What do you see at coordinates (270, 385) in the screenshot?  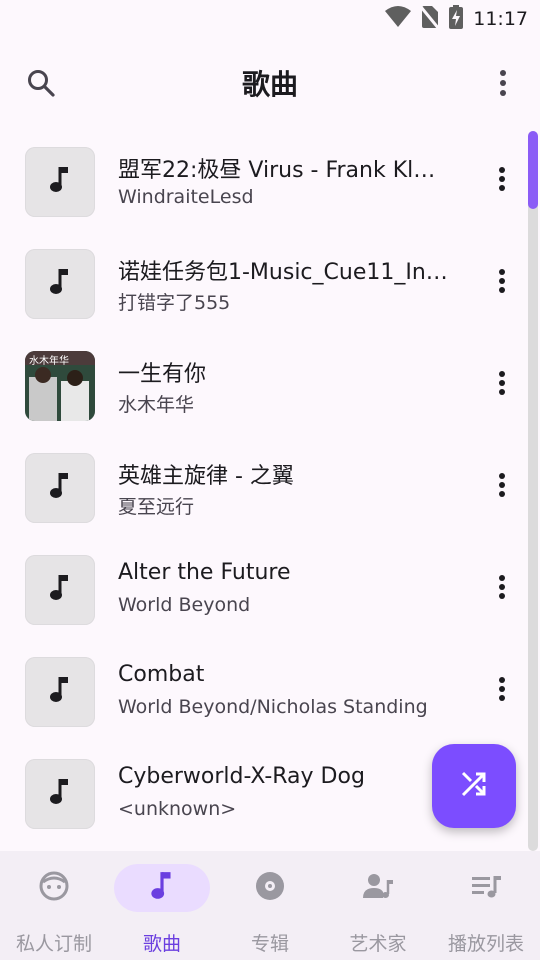 I see `song-item: 水木年华 一生有你 水木年华` at bounding box center [270, 385].